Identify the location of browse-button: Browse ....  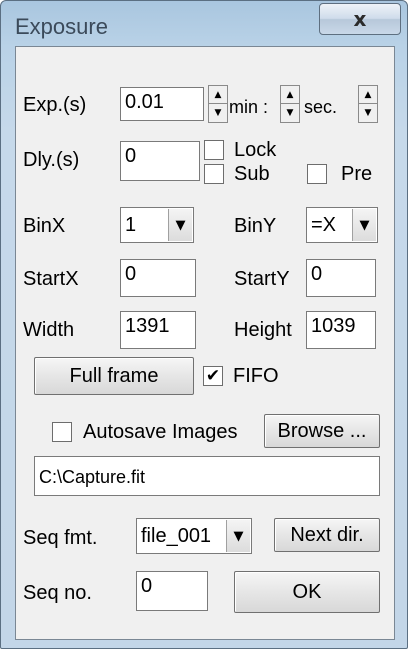
(322, 431).